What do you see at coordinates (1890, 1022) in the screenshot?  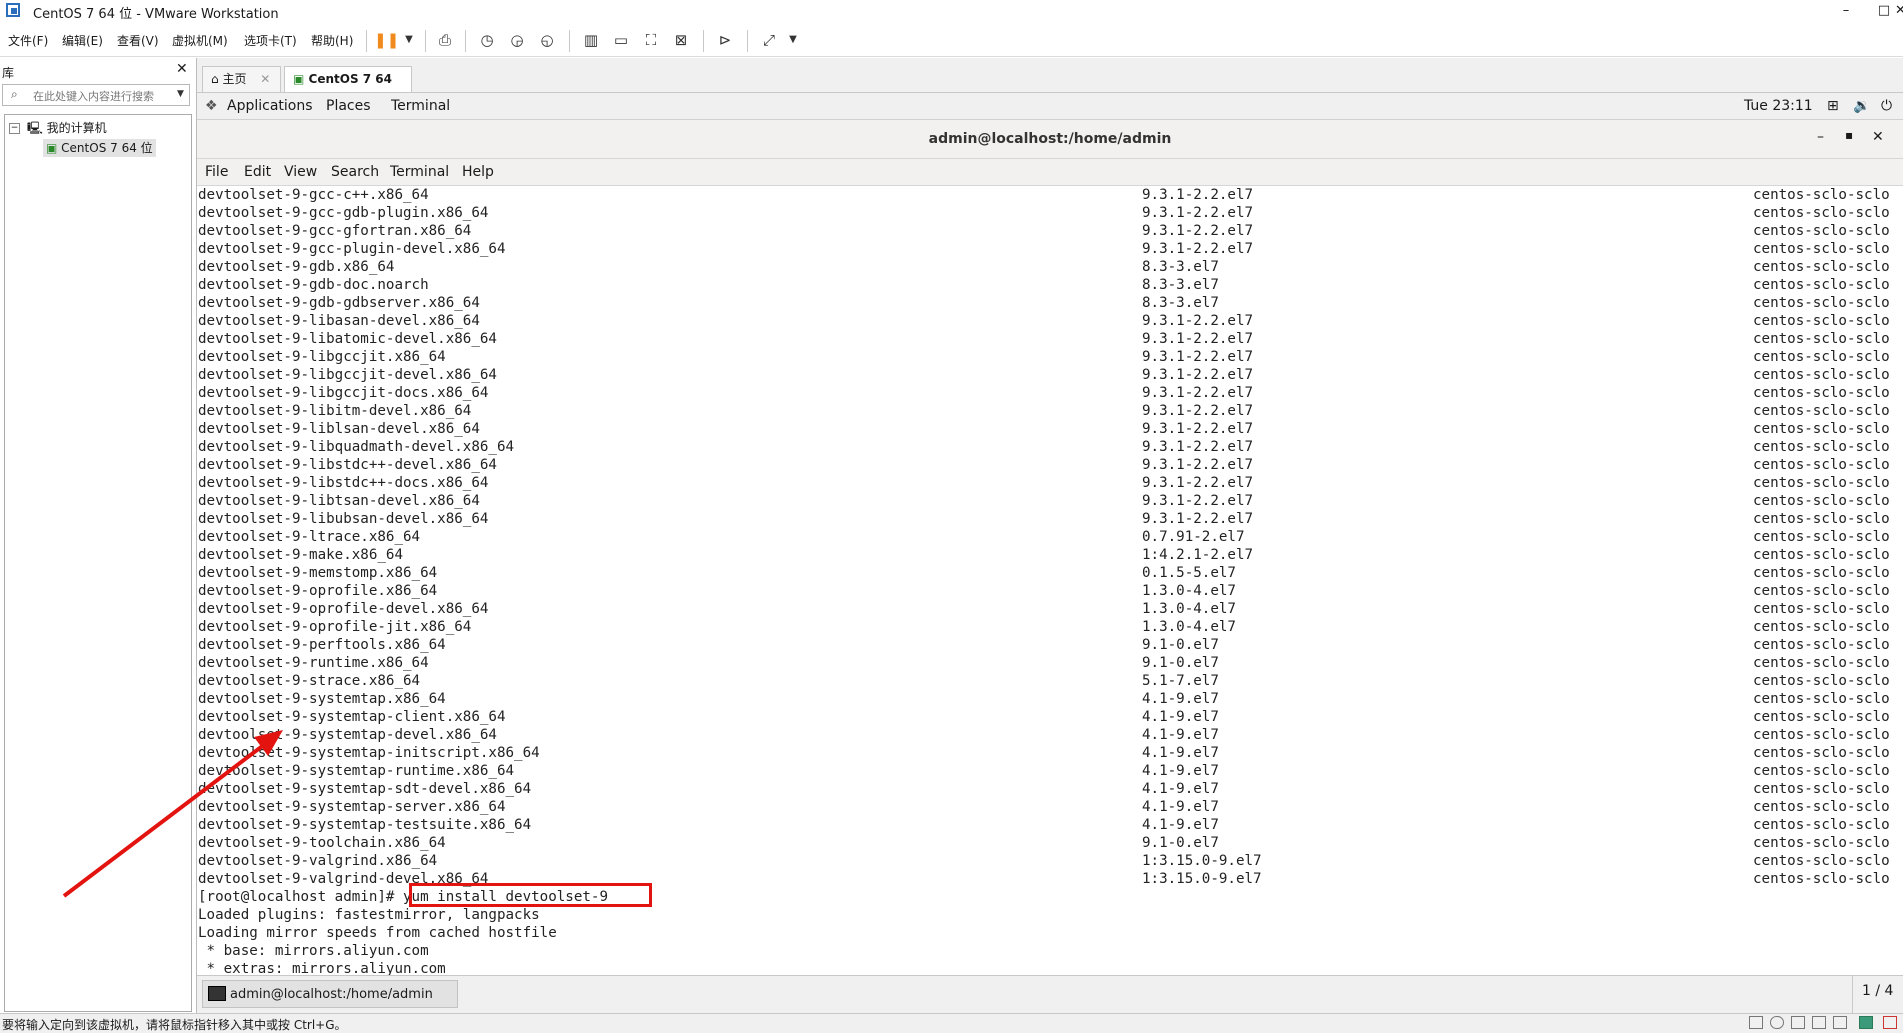 I see `devices-icon` at bounding box center [1890, 1022].